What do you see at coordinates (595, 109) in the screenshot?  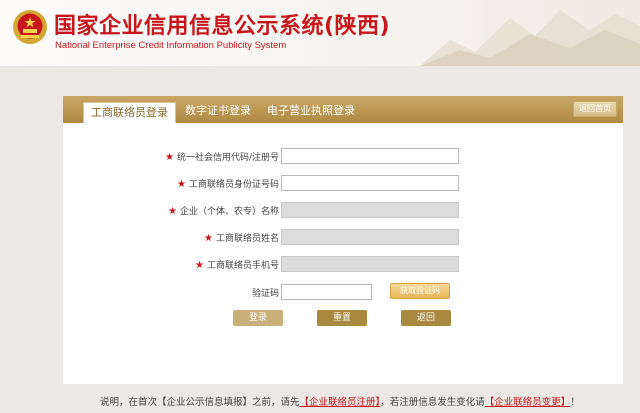 I see `back-to-home-button: 返回首页` at bounding box center [595, 109].